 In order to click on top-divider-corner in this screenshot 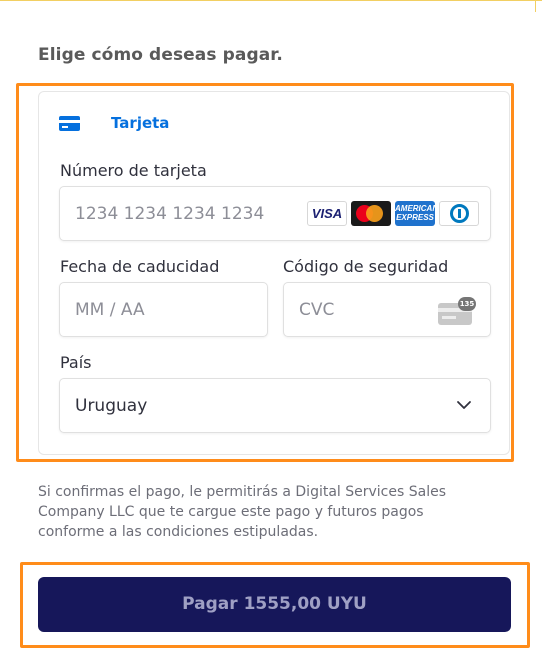, I will do `click(535, 6)`.